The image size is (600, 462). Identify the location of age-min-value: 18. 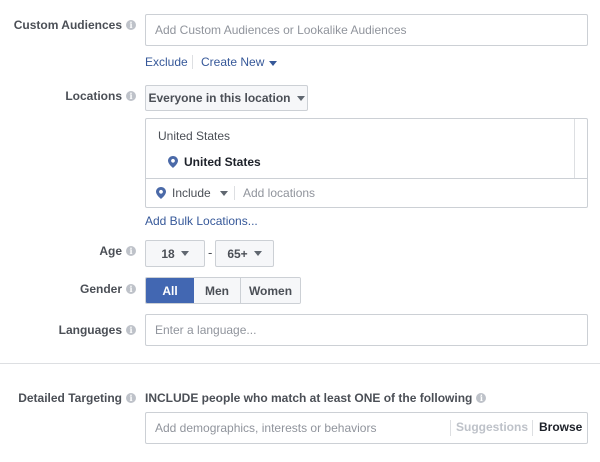
(168, 253).